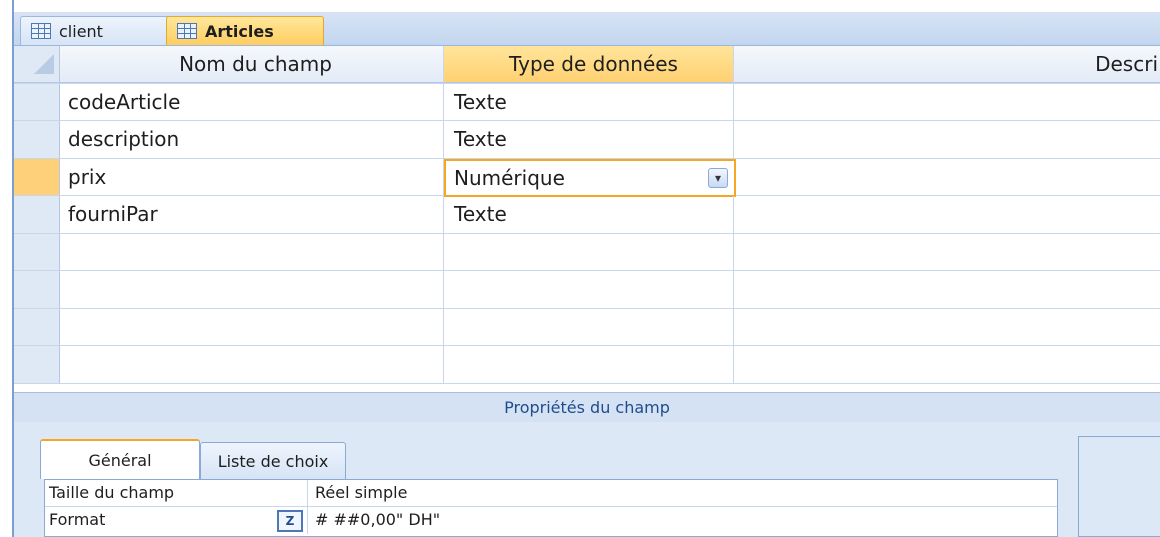  I want to click on field-name-cell: description, so click(252, 139).